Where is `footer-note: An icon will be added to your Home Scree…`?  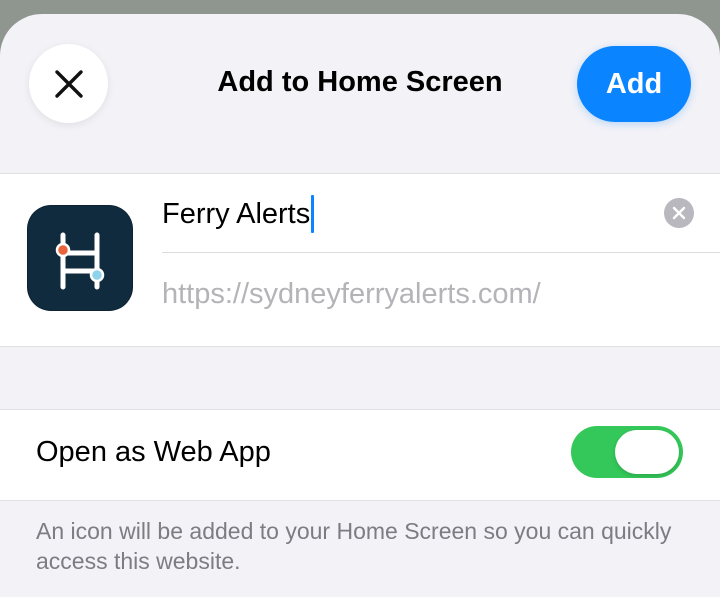 footer-note: An icon will be added to your Home Scree… is located at coordinates (354, 546).